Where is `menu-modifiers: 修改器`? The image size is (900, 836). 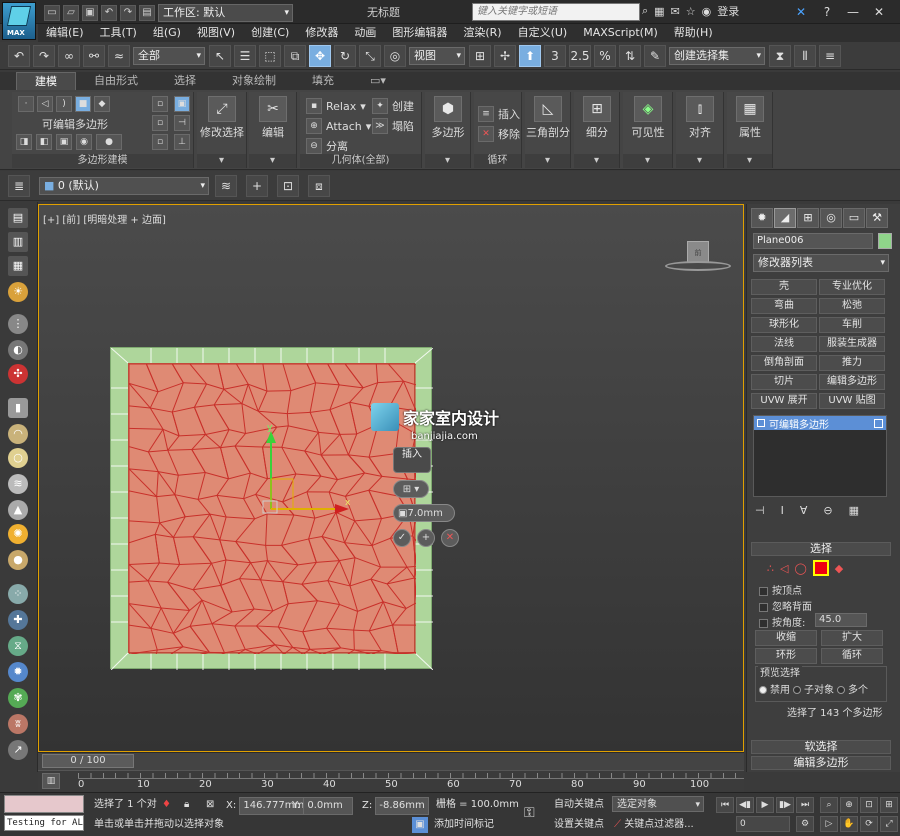 menu-modifiers: 修改器 is located at coordinates (321, 33).